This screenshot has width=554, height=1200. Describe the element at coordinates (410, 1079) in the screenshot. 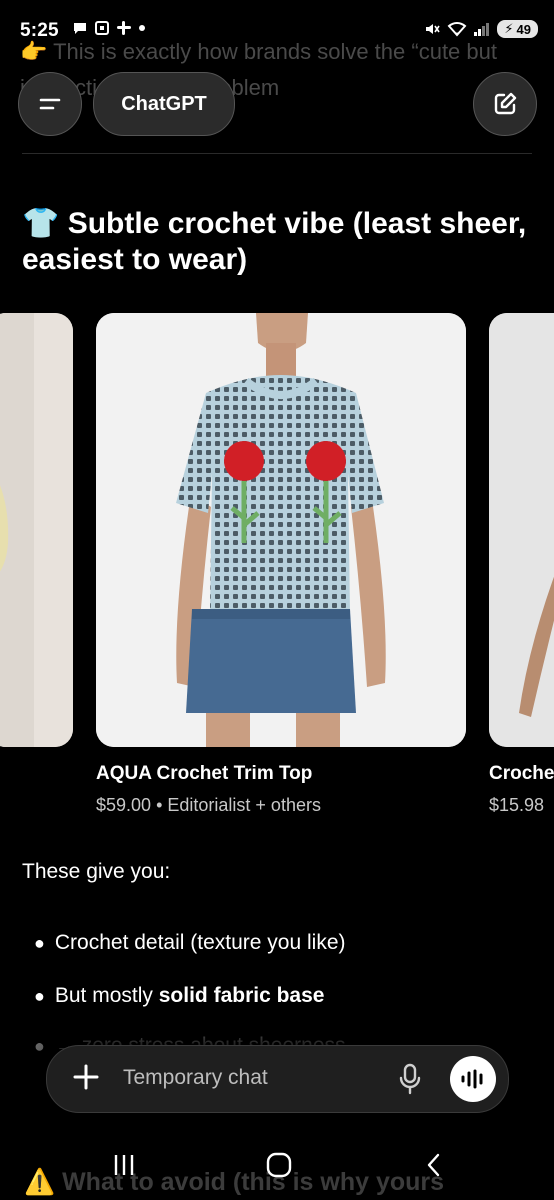

I see `microphone-icon` at that location.